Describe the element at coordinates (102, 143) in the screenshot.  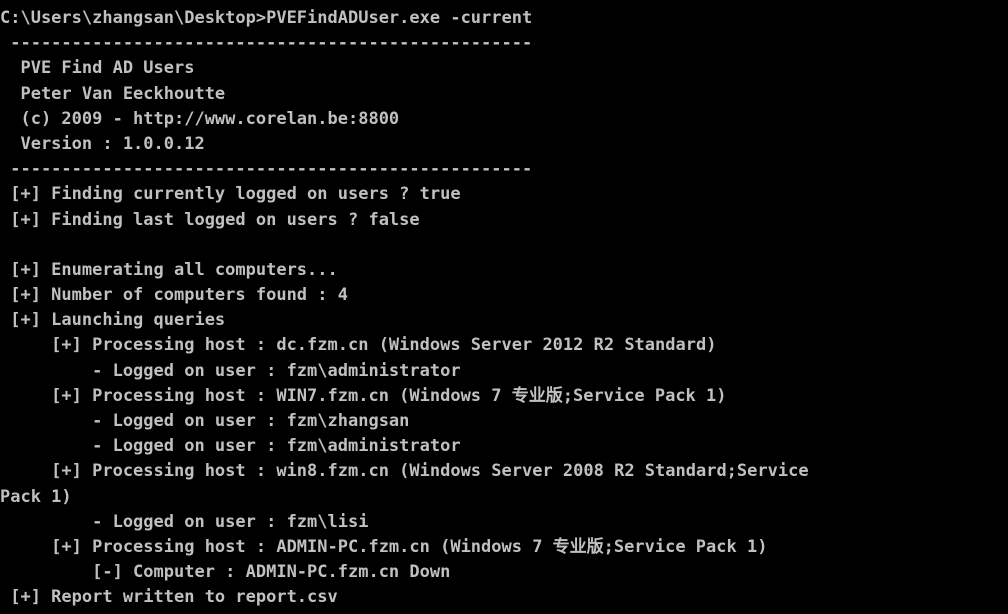
I see `banner-version-line: Version : 1.0.0.12` at that location.